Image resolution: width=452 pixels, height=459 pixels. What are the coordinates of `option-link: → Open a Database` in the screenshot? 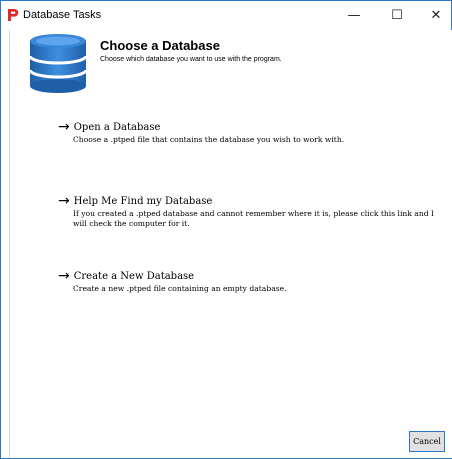 It's located at (253, 127).